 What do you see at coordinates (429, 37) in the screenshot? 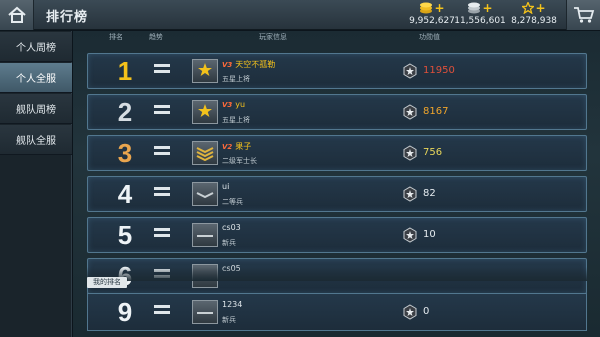
I see `header-merit: 功勋值` at bounding box center [429, 37].